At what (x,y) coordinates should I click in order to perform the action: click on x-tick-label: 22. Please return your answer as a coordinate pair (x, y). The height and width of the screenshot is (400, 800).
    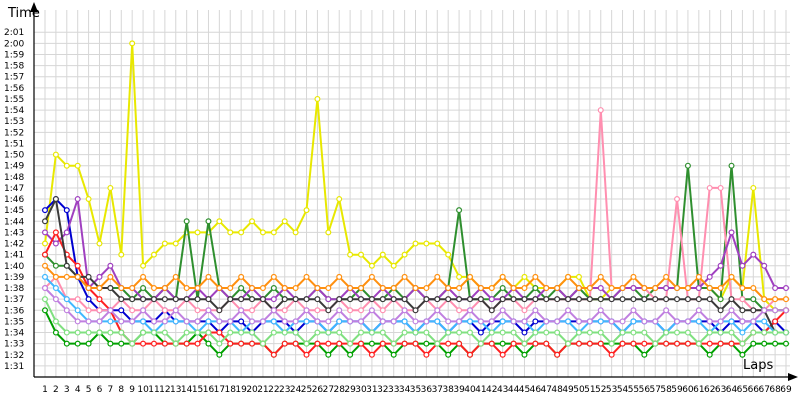
    Looking at the image, I should click on (273, 390).